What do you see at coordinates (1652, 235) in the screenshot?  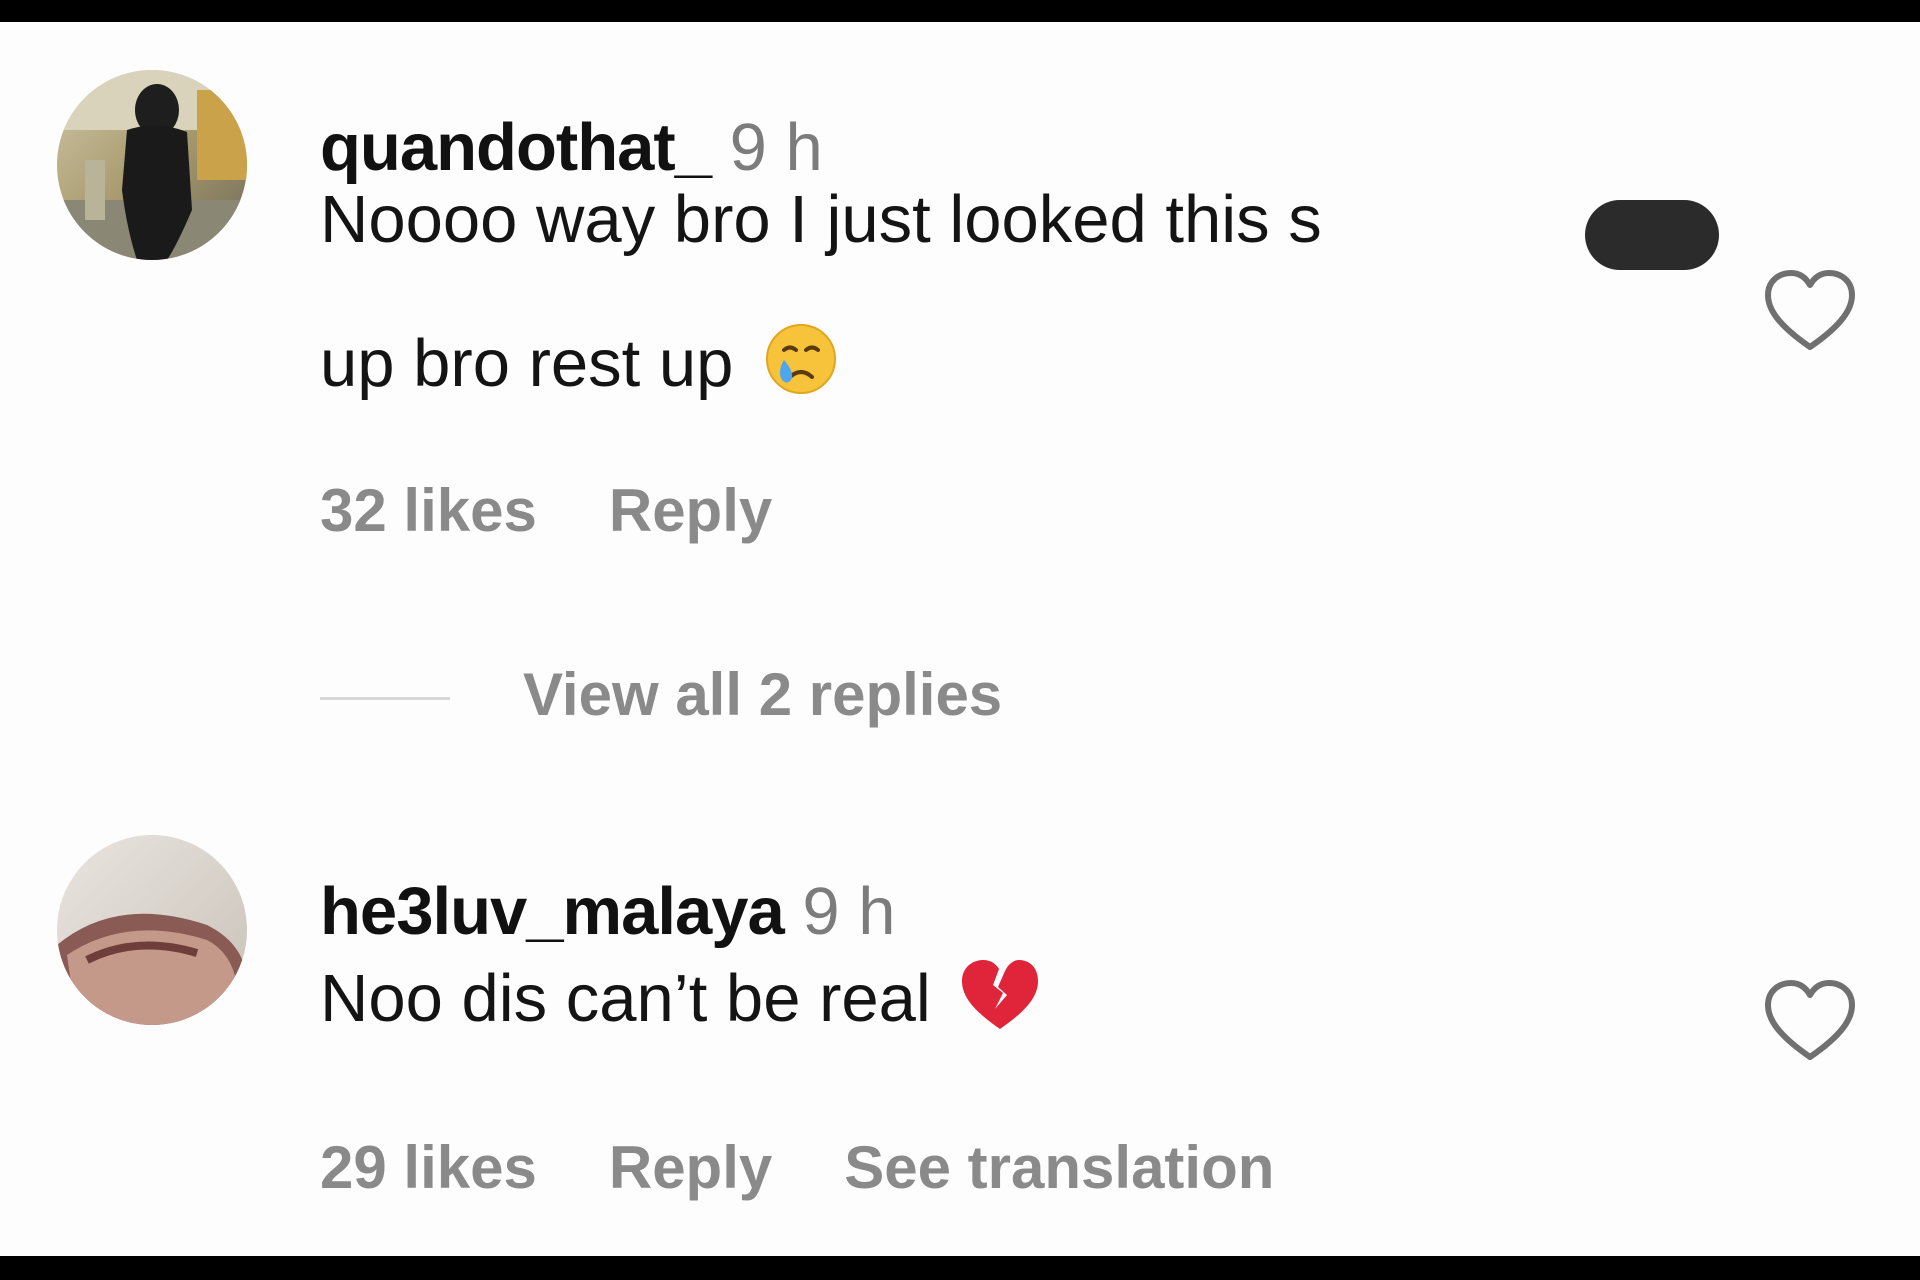 I see `redaction-mark` at bounding box center [1652, 235].